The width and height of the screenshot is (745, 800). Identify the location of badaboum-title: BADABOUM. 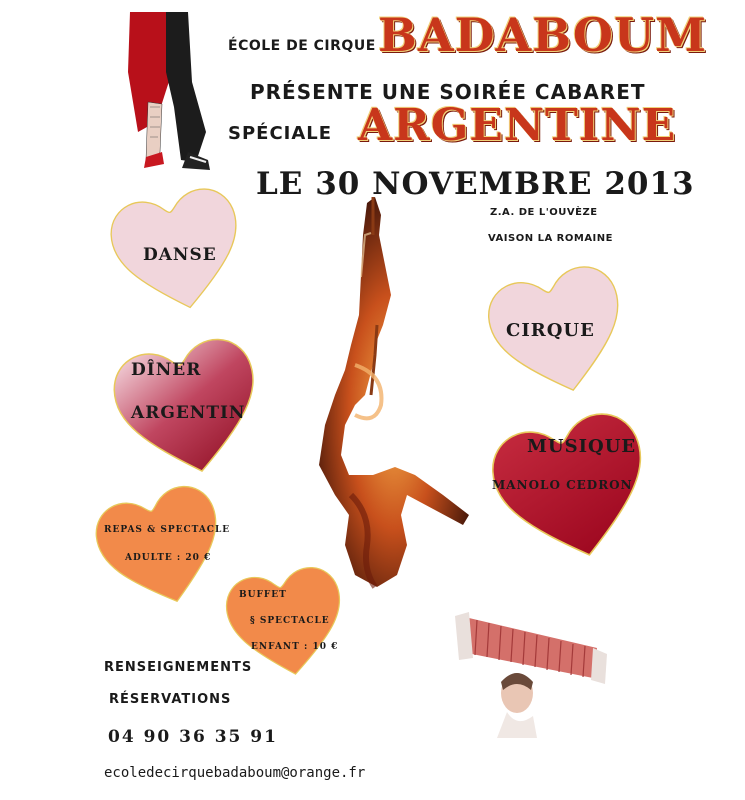
(542, 35).